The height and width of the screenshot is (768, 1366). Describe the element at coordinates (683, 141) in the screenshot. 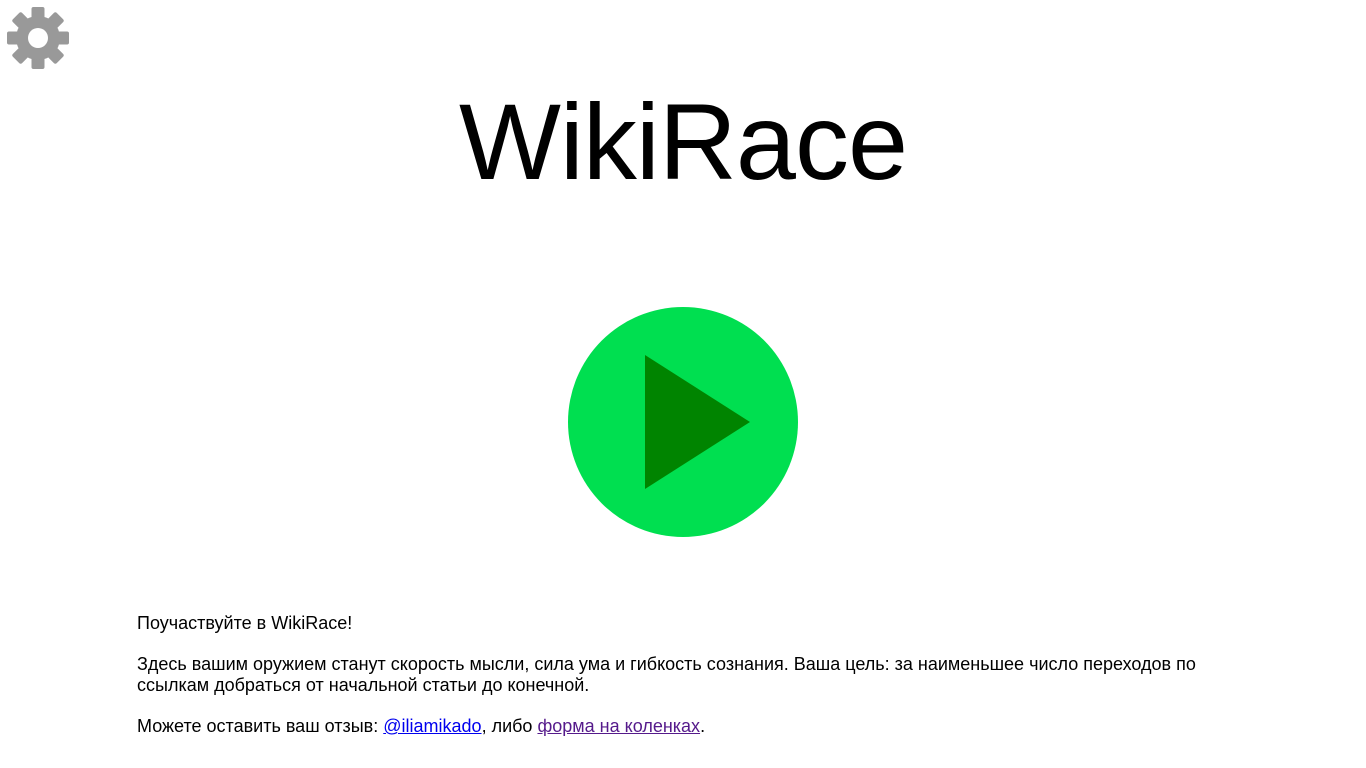

I see `page-title: WikiRace` at that location.